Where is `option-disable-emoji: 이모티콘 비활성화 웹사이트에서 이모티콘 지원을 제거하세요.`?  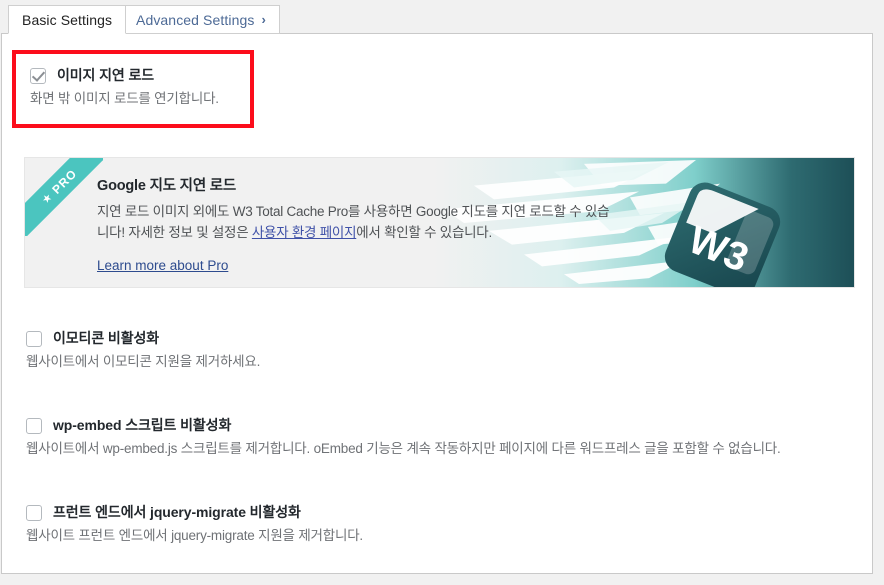 option-disable-emoji: 이모티콘 비활성화 웹사이트에서 이모티콘 지원을 제거하세요. is located at coordinates (426, 350).